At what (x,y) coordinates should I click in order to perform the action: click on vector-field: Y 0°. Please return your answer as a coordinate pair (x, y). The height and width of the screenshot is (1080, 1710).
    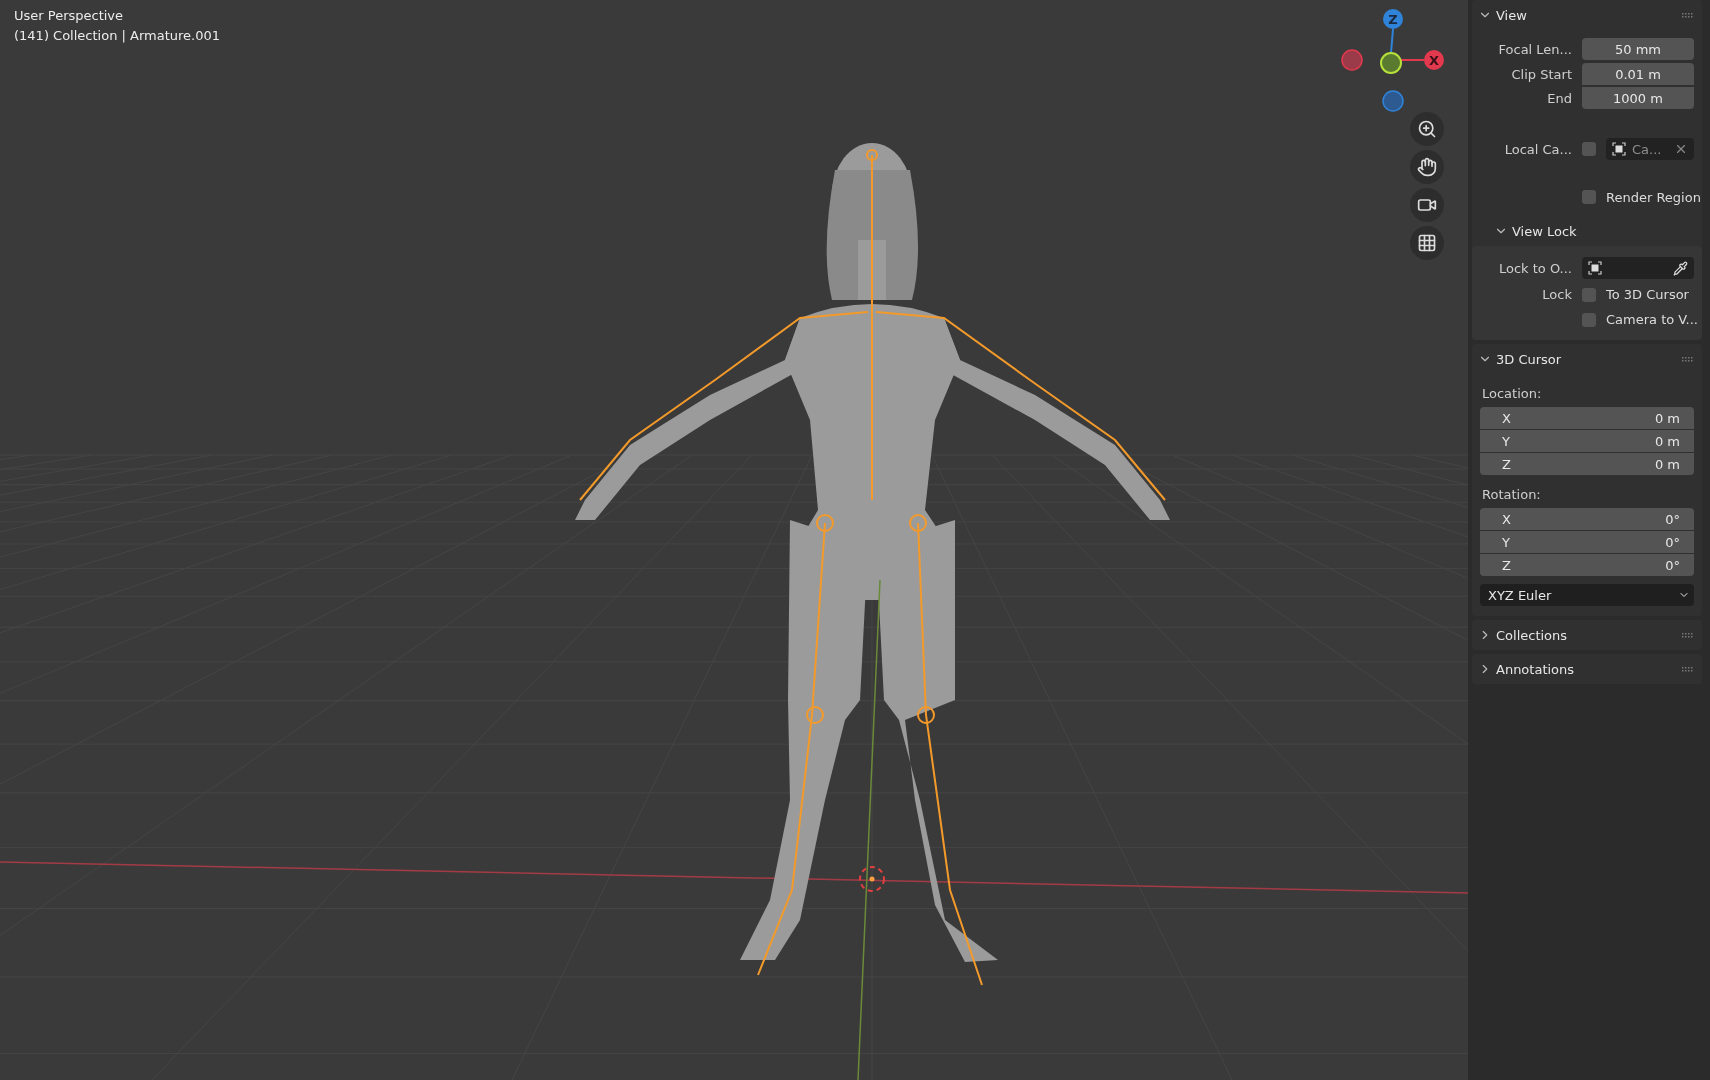
    Looking at the image, I should click on (1587, 542).